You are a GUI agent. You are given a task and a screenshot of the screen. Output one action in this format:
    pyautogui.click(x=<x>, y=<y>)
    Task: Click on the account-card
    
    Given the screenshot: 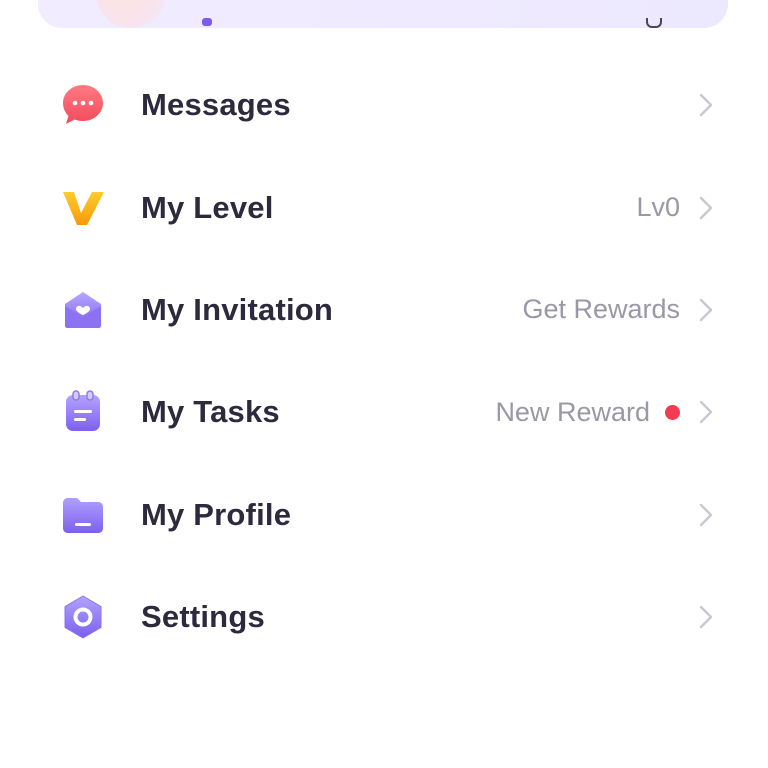 What is the action you would take?
    pyautogui.click(x=383, y=14)
    